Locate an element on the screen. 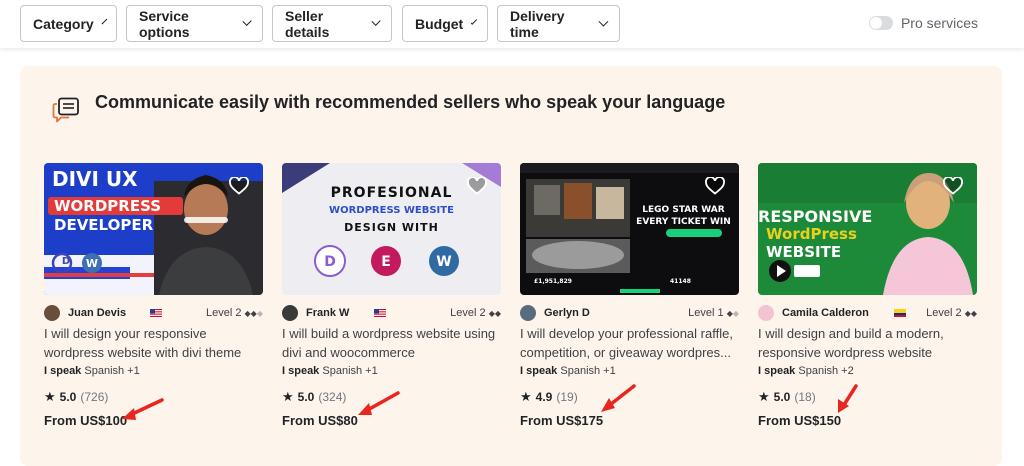  thumb-heading: EVERY TICKET WIN is located at coordinates (683, 222).